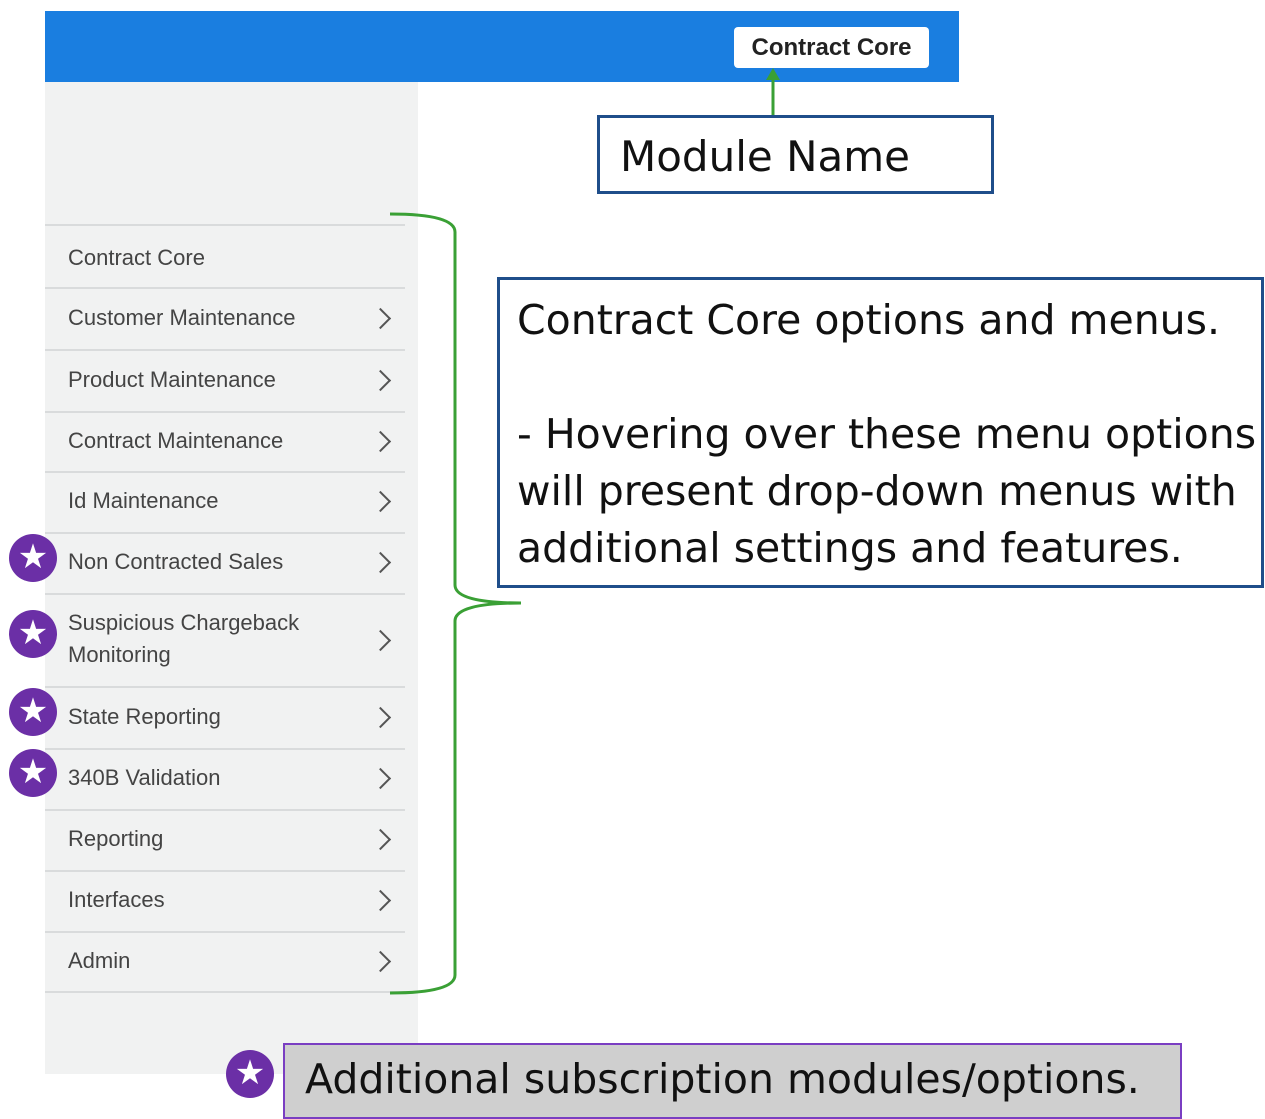  I want to click on sidebar-item-label: Reporting, so click(116, 838).